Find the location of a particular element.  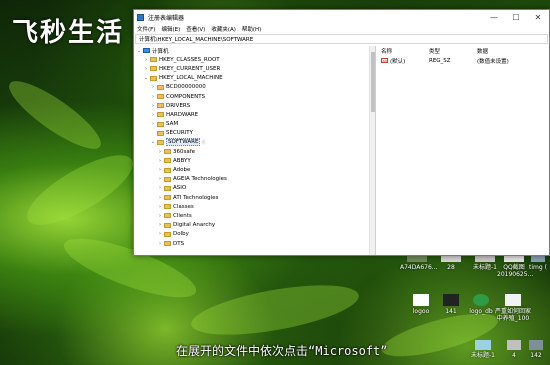

tree-node-hkey-local-machine: ⌄ HKEY_LOCAL_MACHINE is located at coordinates (254, 78).